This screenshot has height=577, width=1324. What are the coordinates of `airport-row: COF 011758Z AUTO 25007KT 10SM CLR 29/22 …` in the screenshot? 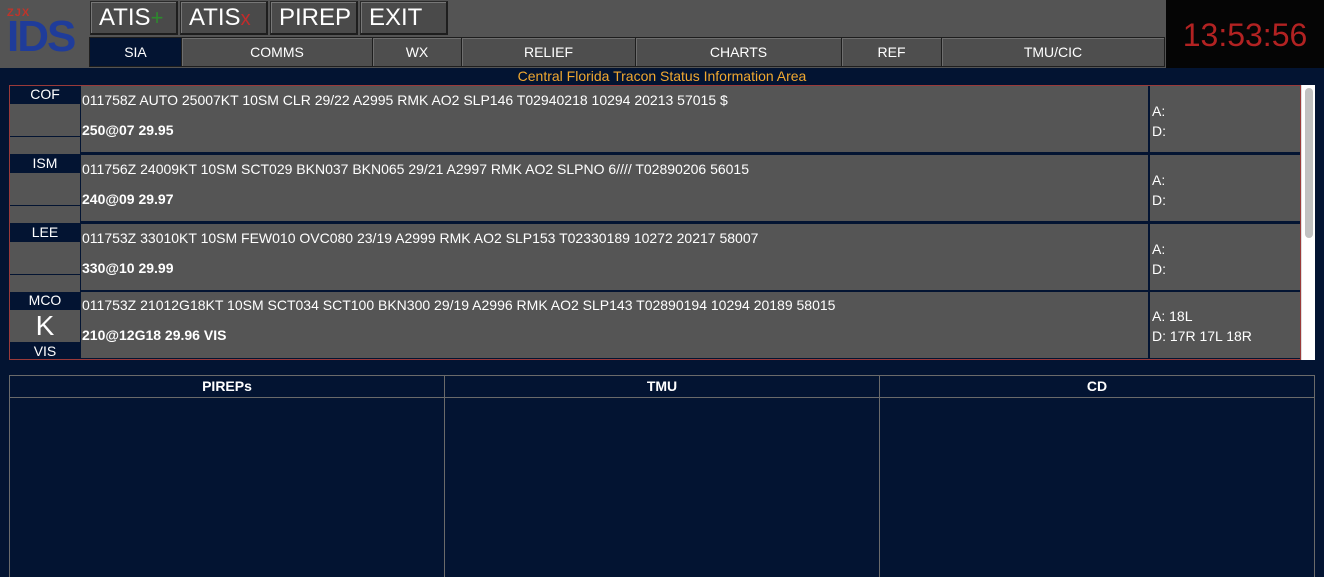 It's located at (655, 120).